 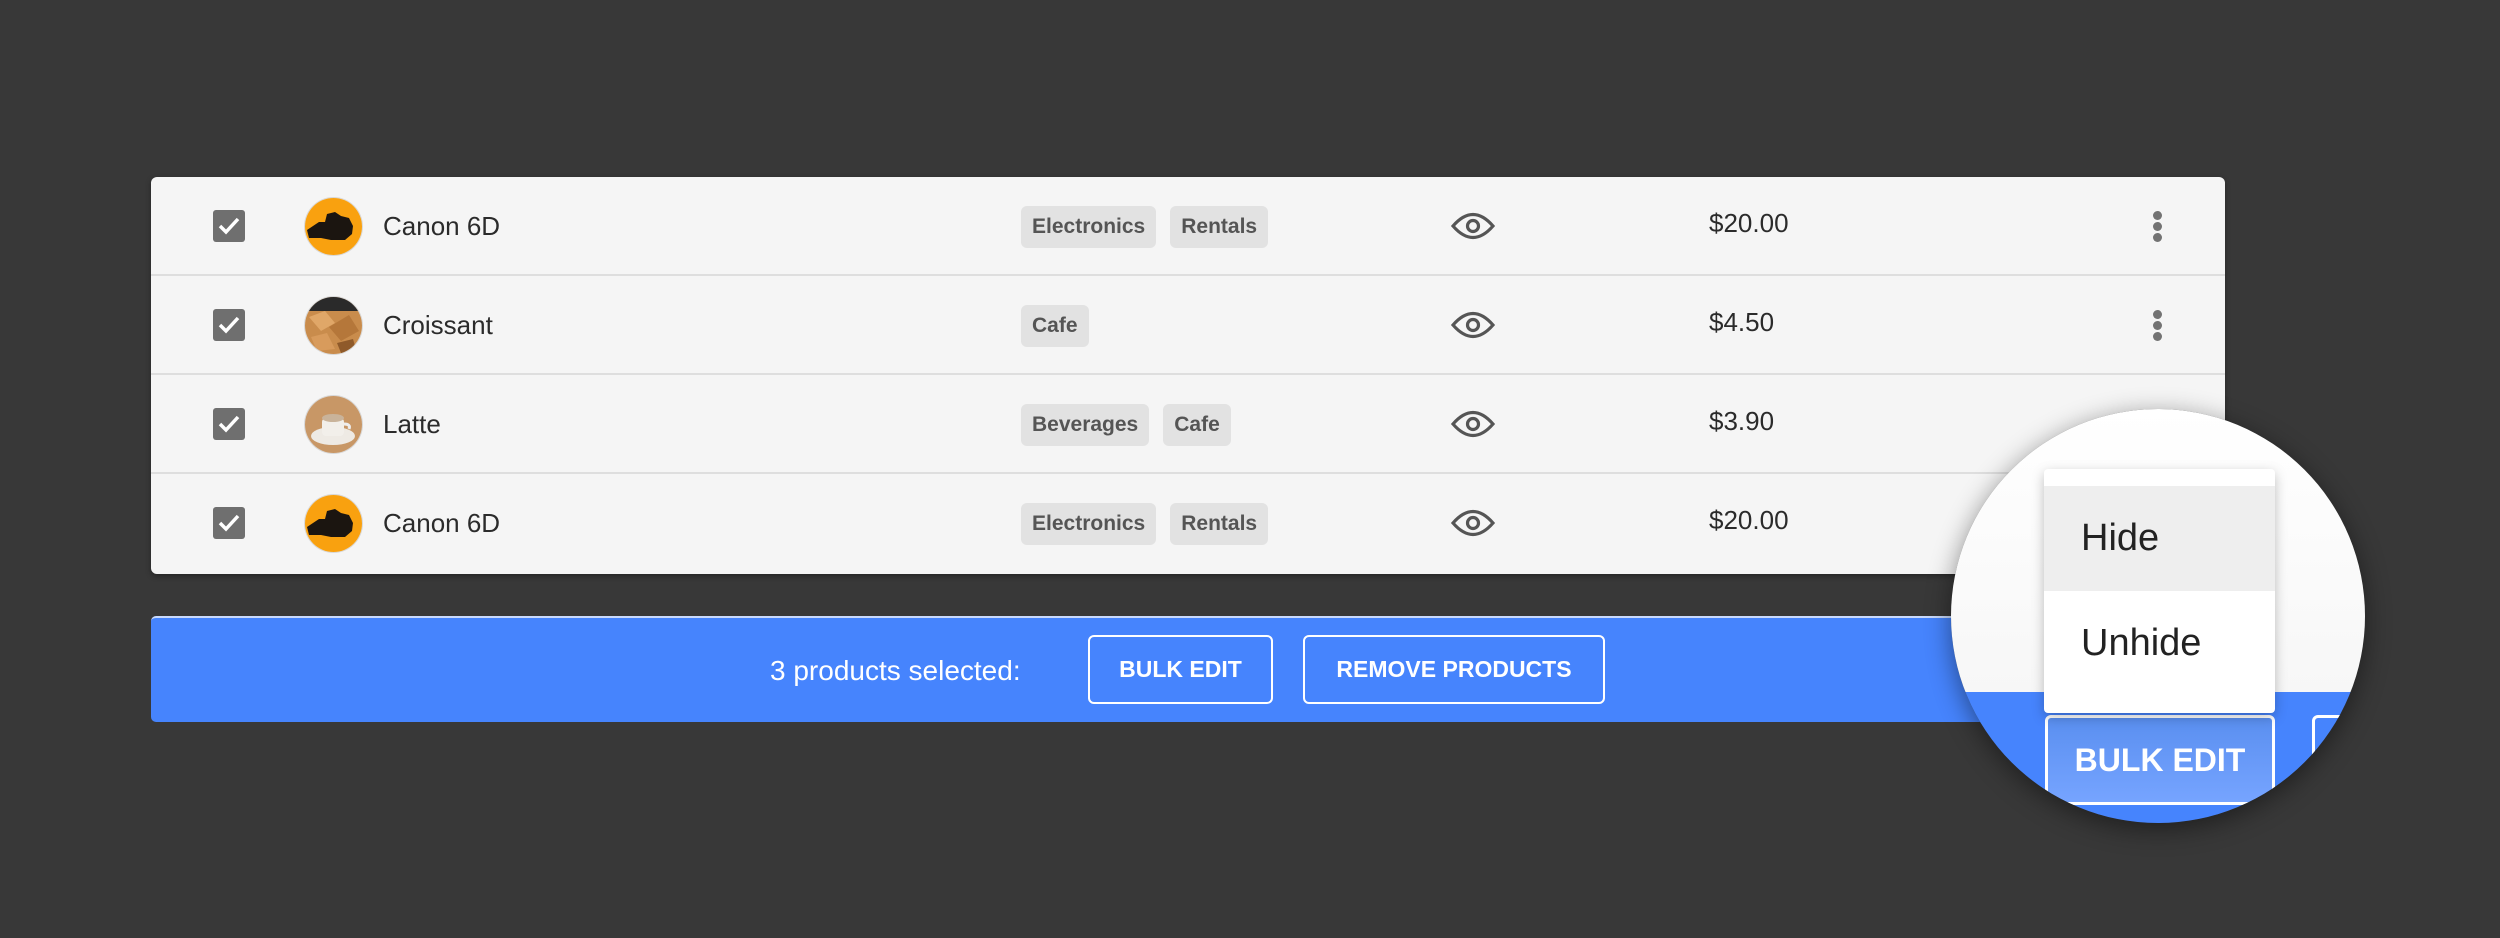 I want to click on product-avatar-latte, so click(x=333, y=424).